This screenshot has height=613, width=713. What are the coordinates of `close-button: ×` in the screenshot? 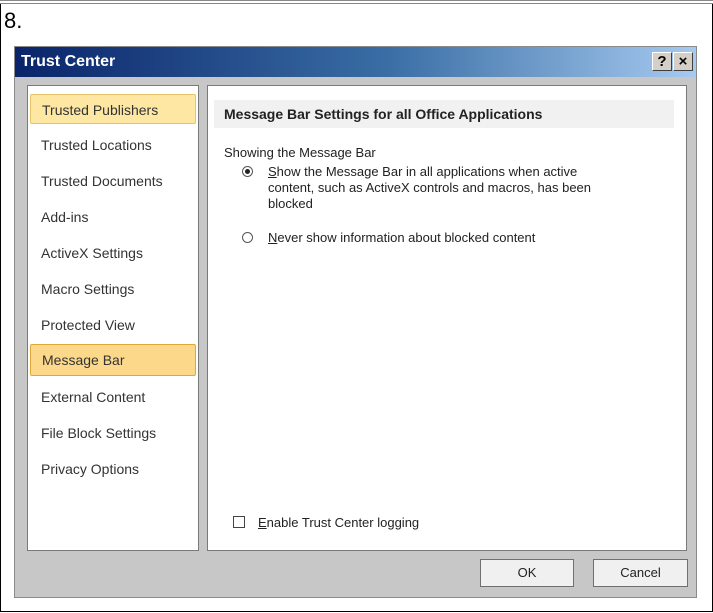 It's located at (683, 61).